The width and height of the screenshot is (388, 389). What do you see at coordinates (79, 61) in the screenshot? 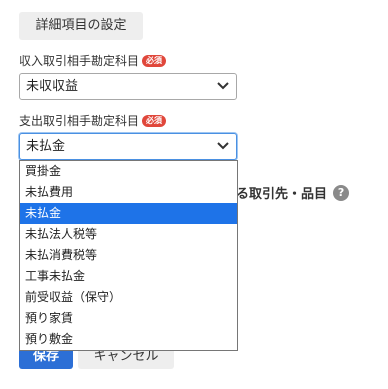
I see `income-account-label-text: 収入取引相手勘定科目` at bounding box center [79, 61].